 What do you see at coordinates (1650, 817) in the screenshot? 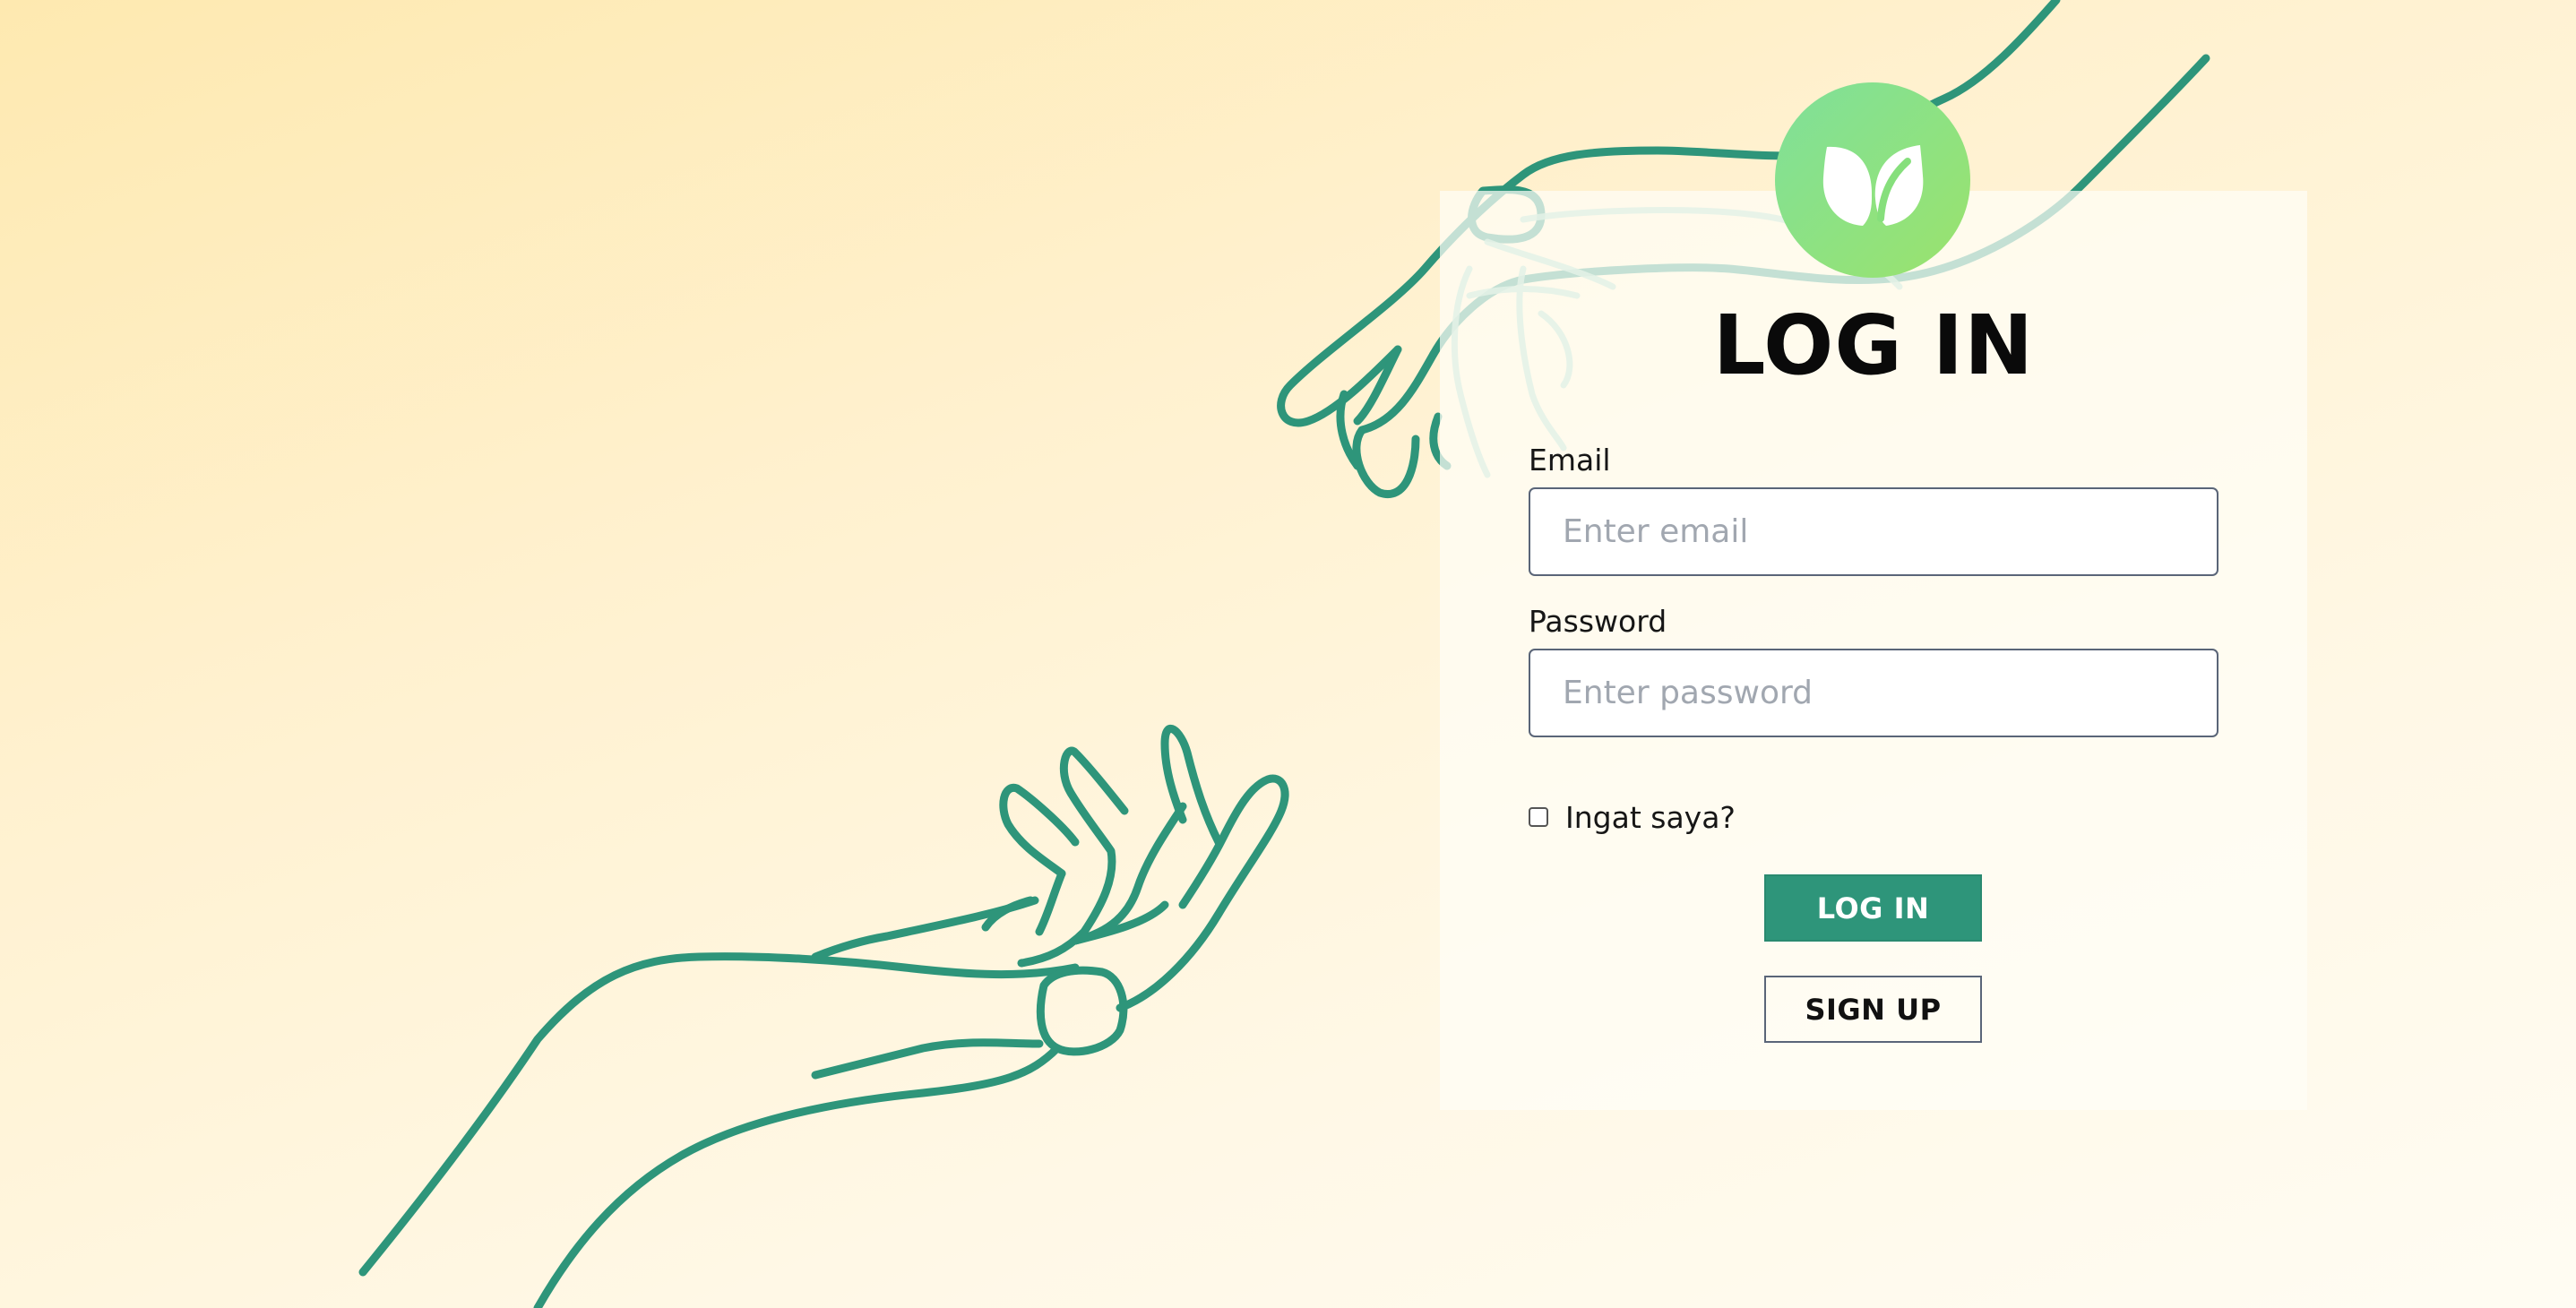
I see `remember-label: Ingat saya?` at bounding box center [1650, 817].